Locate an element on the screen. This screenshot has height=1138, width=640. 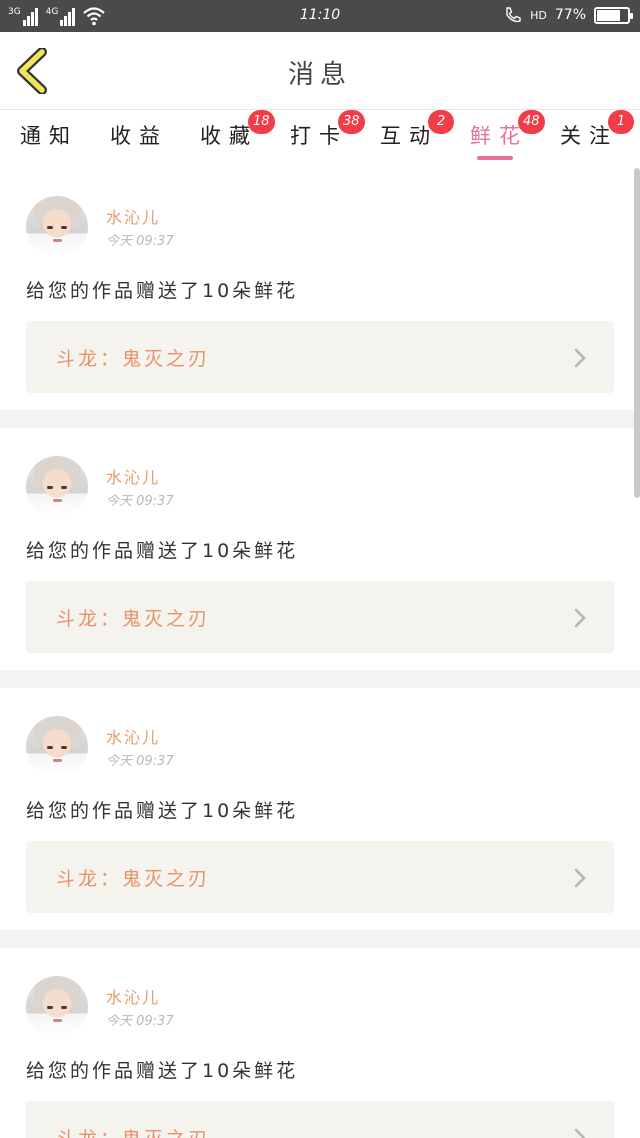
count-badge: 38 is located at coordinates (351, 122).